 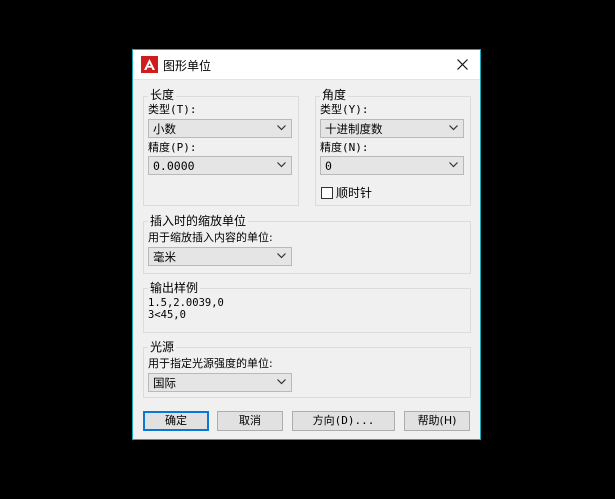 What do you see at coordinates (162, 95) in the screenshot?
I see `length-group-title: 长度` at bounding box center [162, 95].